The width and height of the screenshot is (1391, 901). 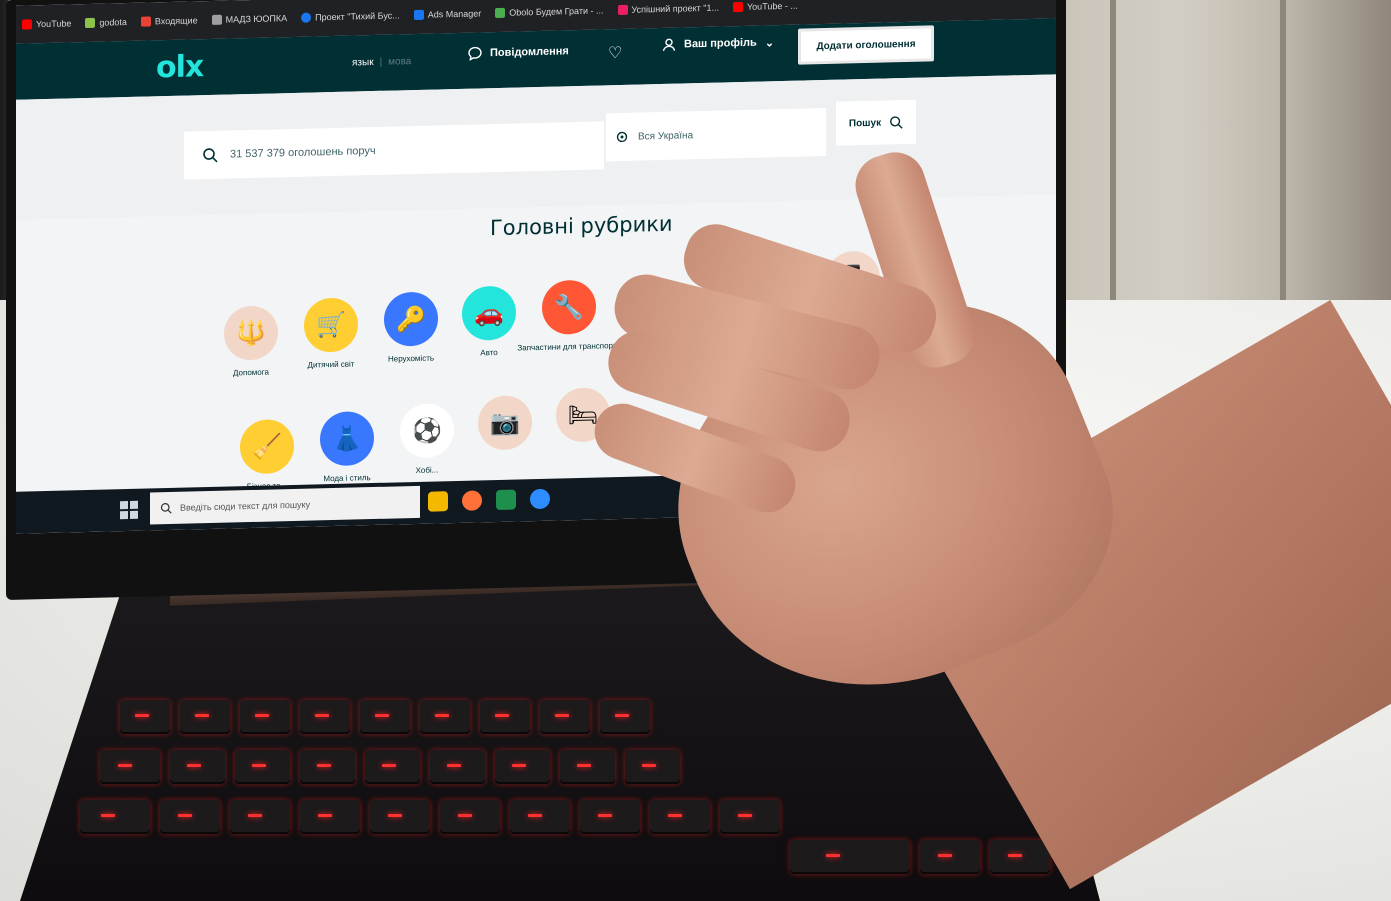 I want to click on windows-start-icon, so click(x=129, y=510).